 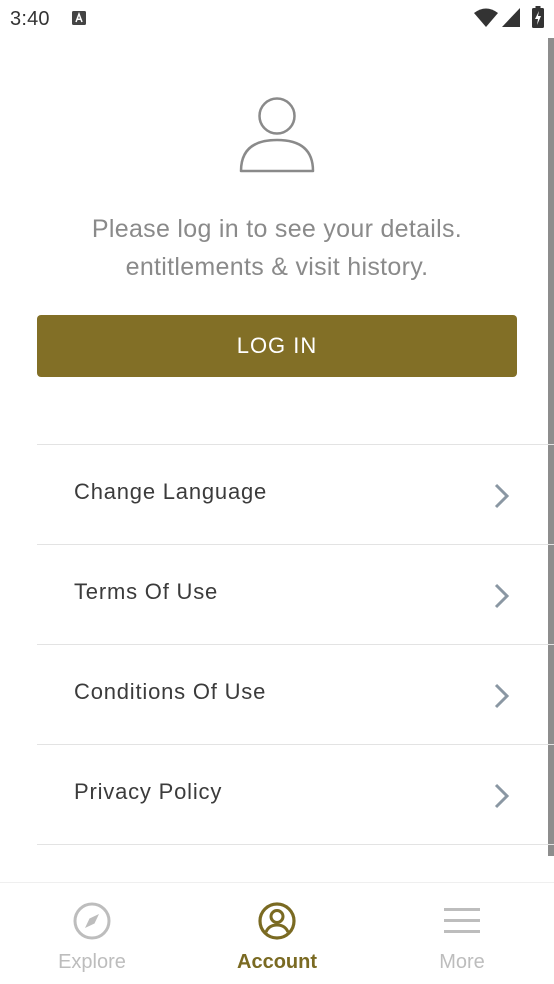 What do you see at coordinates (79, 18) in the screenshot?
I see `a-notification-icon` at bounding box center [79, 18].